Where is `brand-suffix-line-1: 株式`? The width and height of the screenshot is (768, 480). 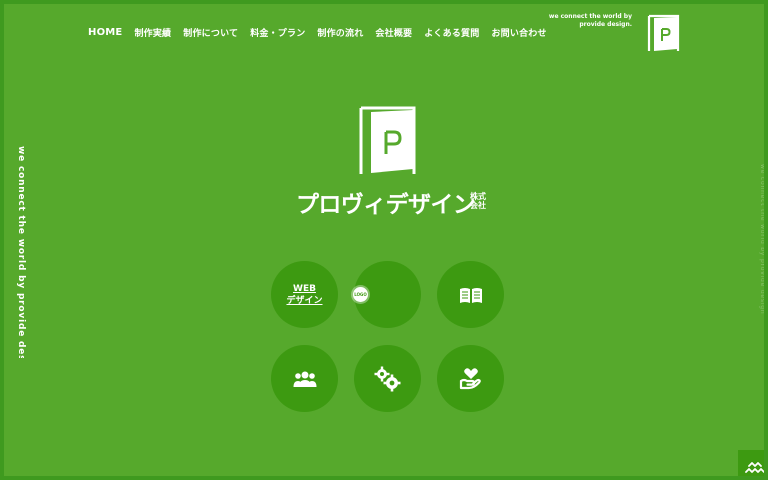
brand-suffix-line-1: 株式 is located at coordinates (478, 196).